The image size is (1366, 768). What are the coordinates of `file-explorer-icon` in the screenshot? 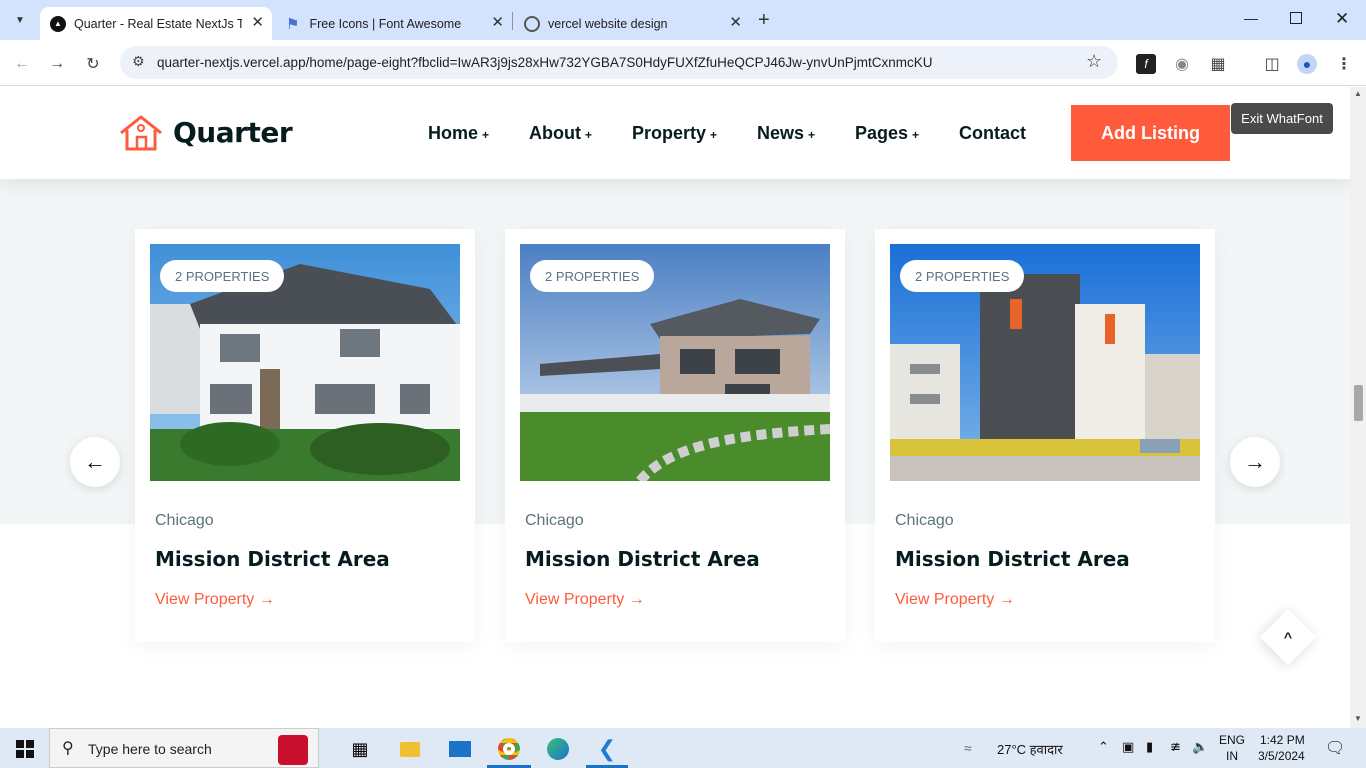 It's located at (410, 749).